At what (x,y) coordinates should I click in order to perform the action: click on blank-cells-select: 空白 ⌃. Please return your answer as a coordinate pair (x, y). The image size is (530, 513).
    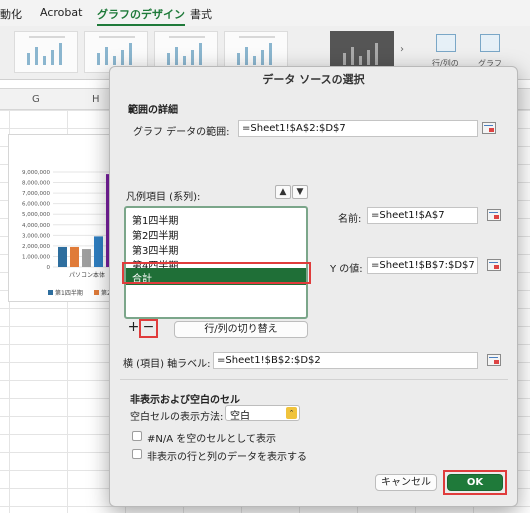
    Looking at the image, I should click on (262, 413).